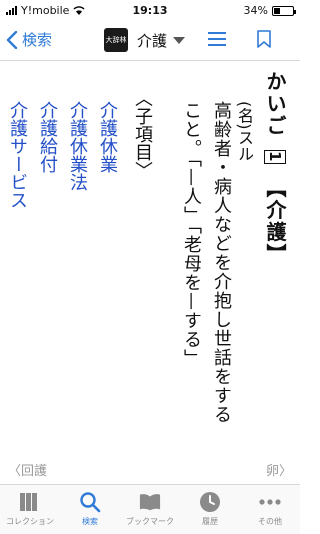 This screenshot has height=534, width=320. I want to click on tab-history: 履歴, so click(210, 509).